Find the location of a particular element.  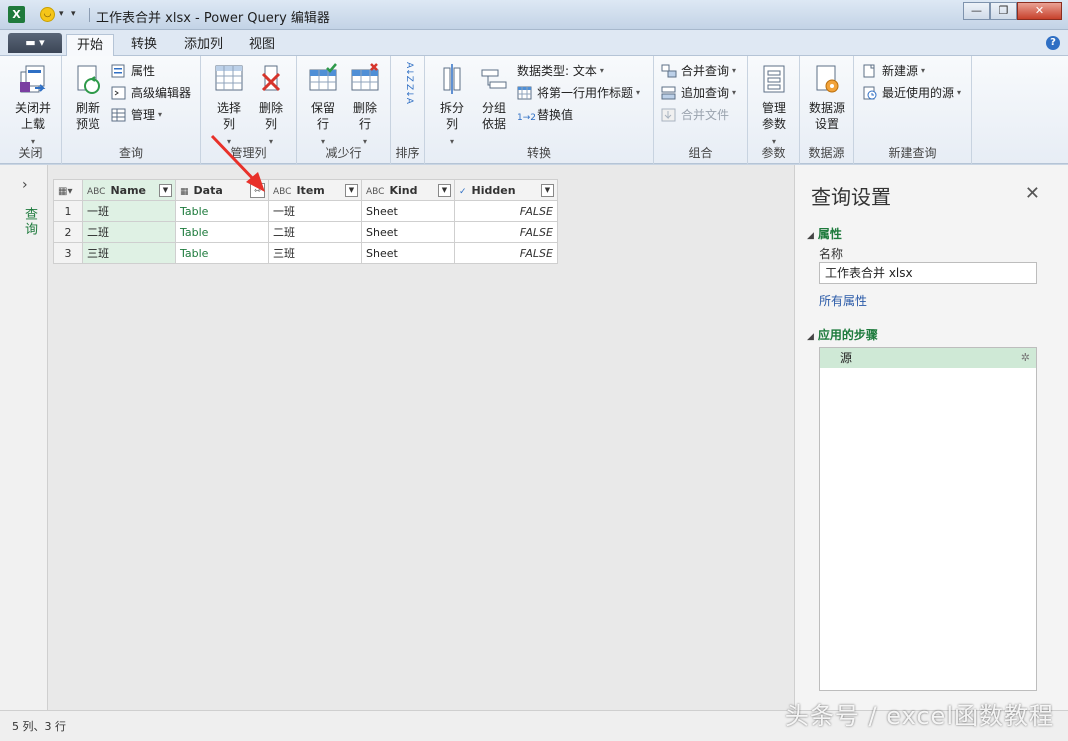

column-header-hidden: ✓ Hidden ▼ is located at coordinates (506, 190).